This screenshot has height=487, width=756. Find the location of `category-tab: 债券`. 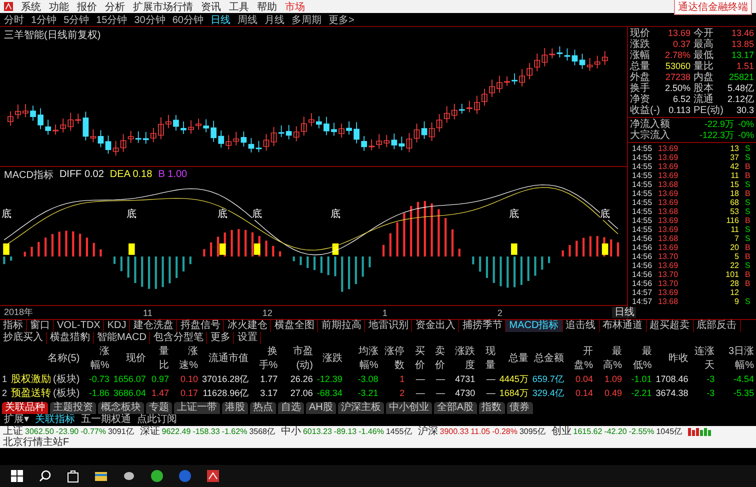

category-tab: 债券 is located at coordinates (519, 408).